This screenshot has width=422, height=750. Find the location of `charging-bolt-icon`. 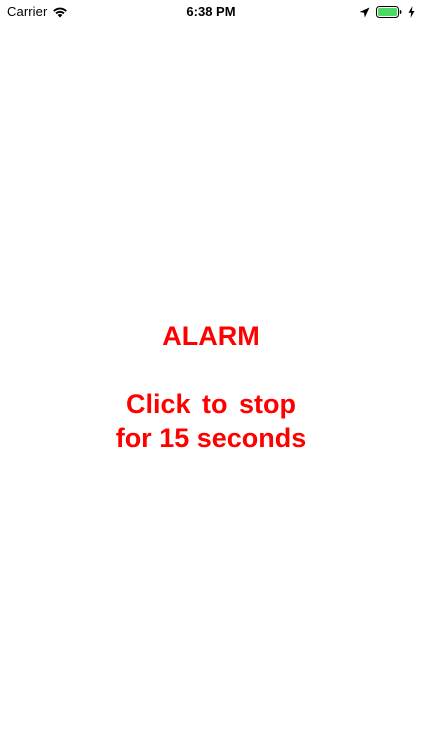

charging-bolt-icon is located at coordinates (411, 12).